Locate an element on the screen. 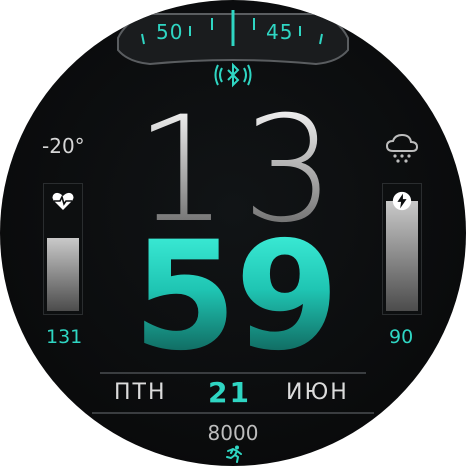 The image size is (466, 466). battery-value: 90 is located at coordinates (401, 337).